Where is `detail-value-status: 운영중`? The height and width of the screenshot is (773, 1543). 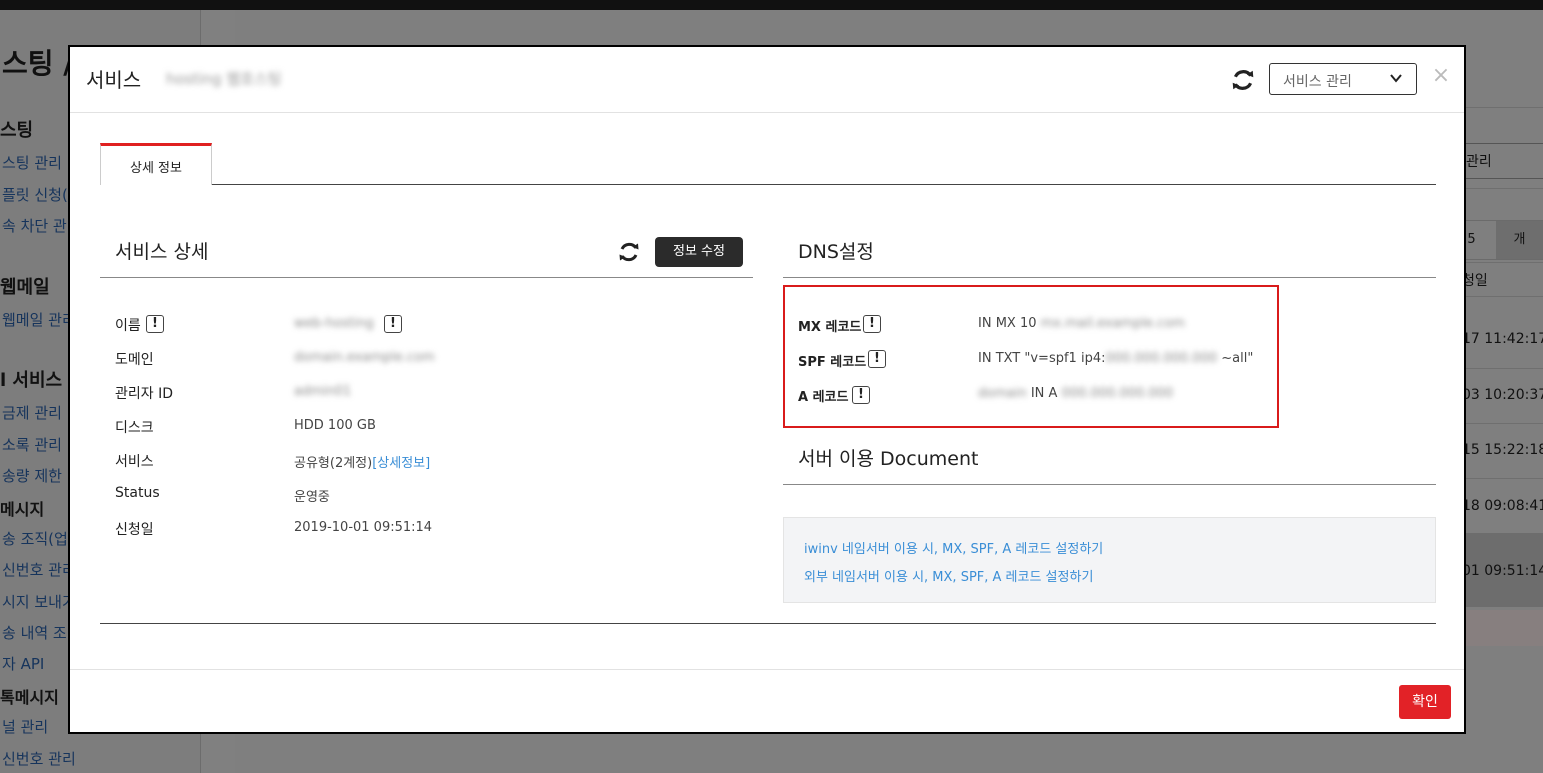 detail-value-status: 운영중 is located at coordinates (312, 497).